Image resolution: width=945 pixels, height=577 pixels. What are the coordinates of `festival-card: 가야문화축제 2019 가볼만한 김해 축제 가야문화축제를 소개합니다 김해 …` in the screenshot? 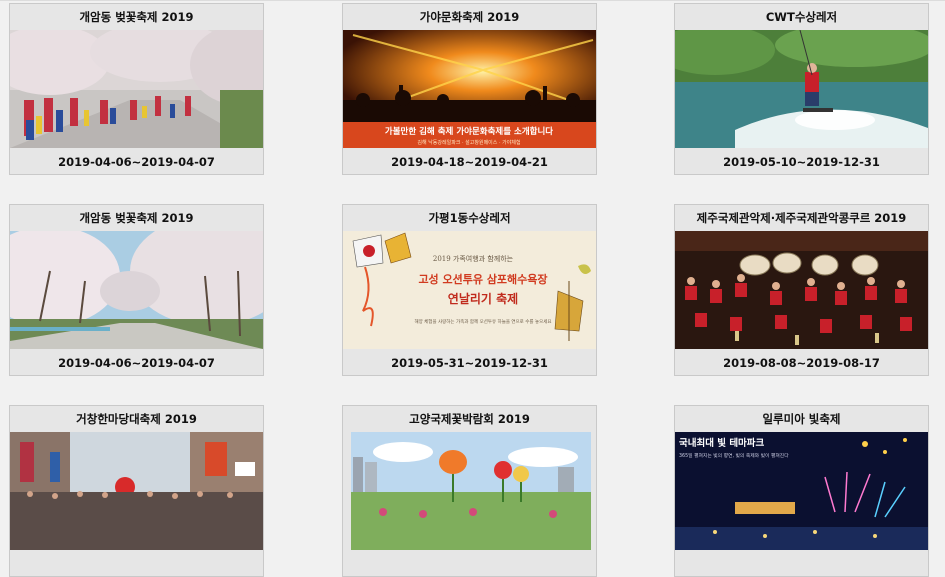 It's located at (469, 89).